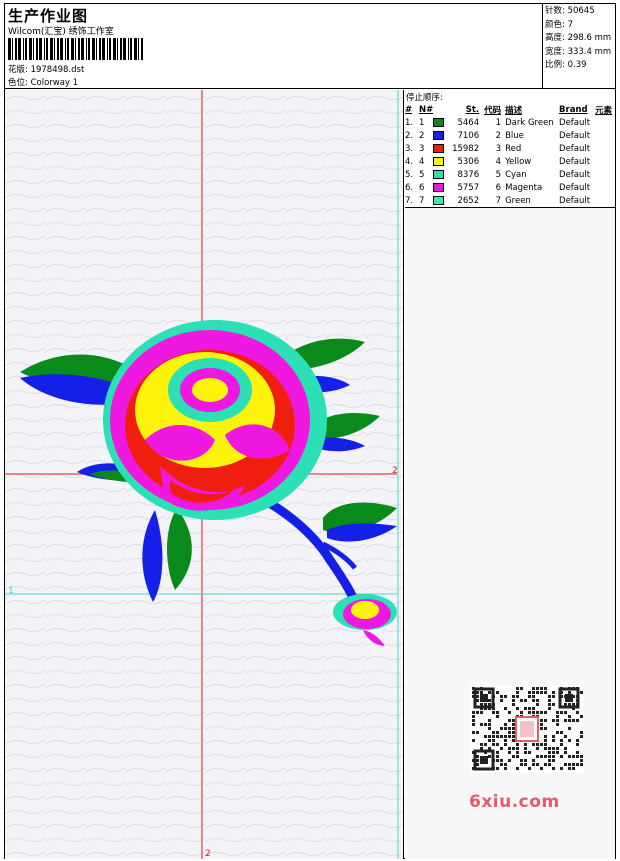 This screenshot has width=620, height=861. Describe the element at coordinates (498, 135) in the screenshot. I see `row-code: 2` at that location.